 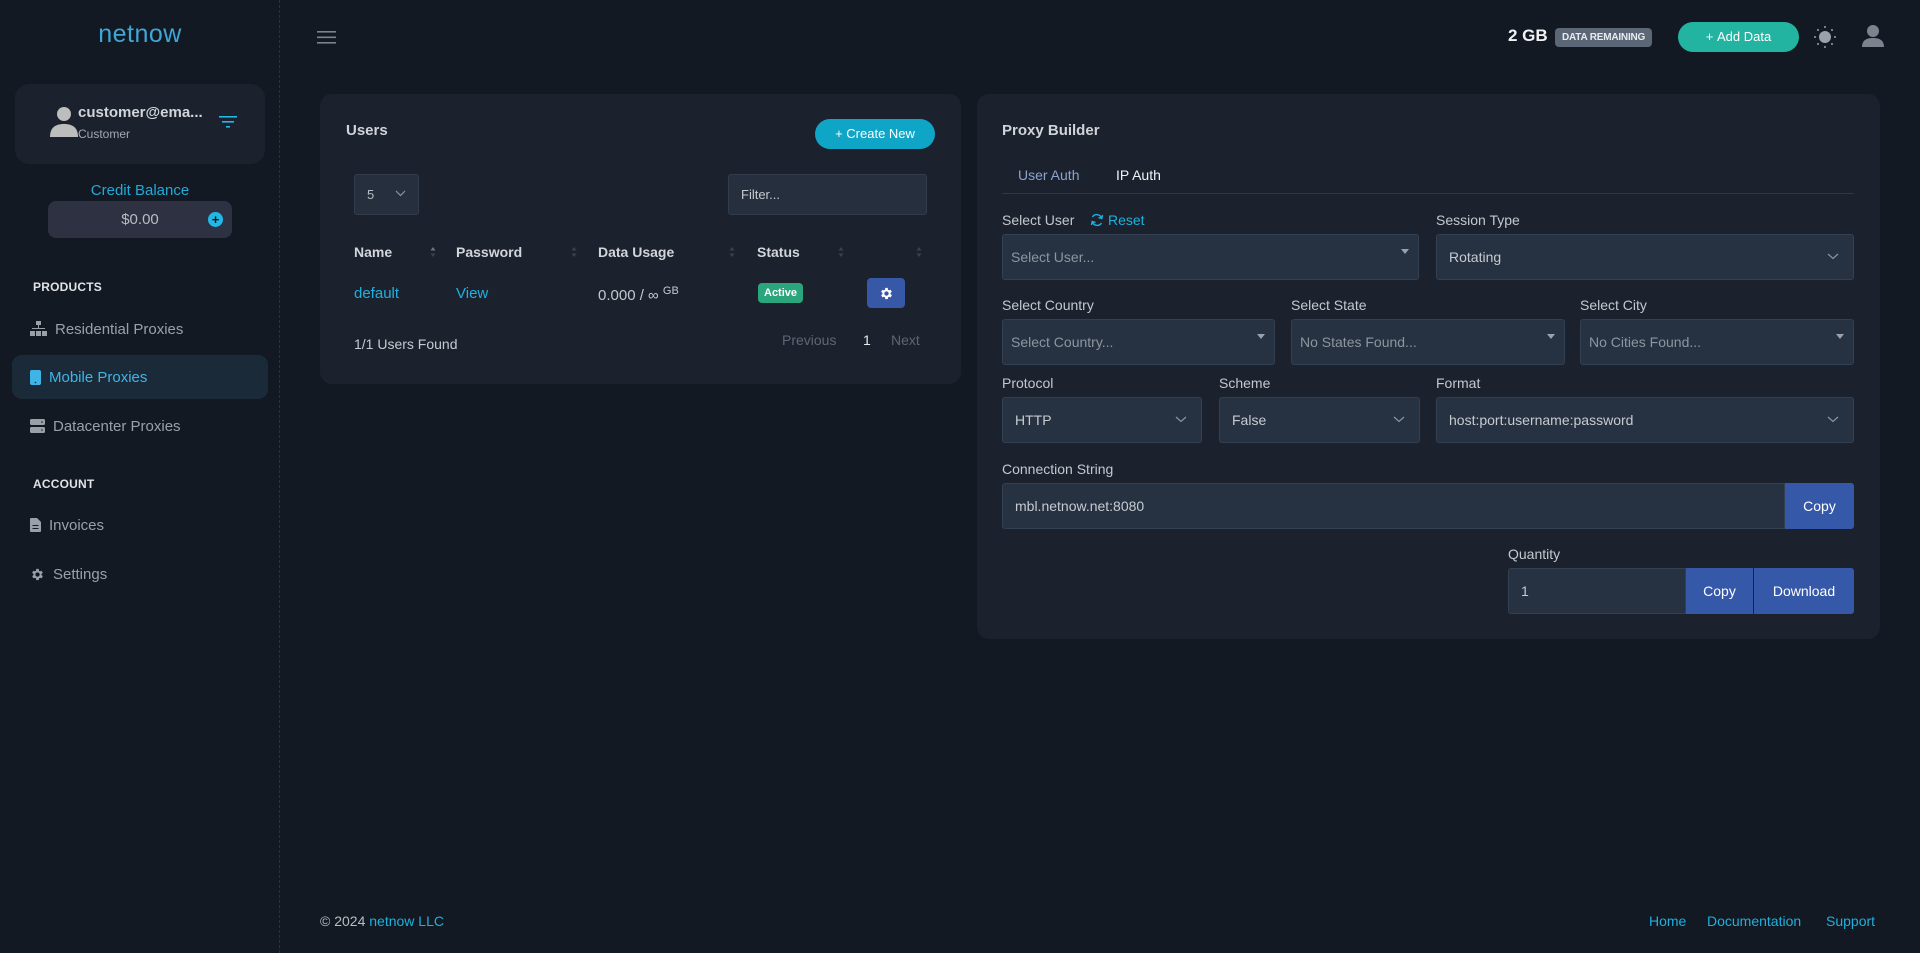 I want to click on footer-copyright: © 2024 netnow LLC, so click(x=382, y=921).